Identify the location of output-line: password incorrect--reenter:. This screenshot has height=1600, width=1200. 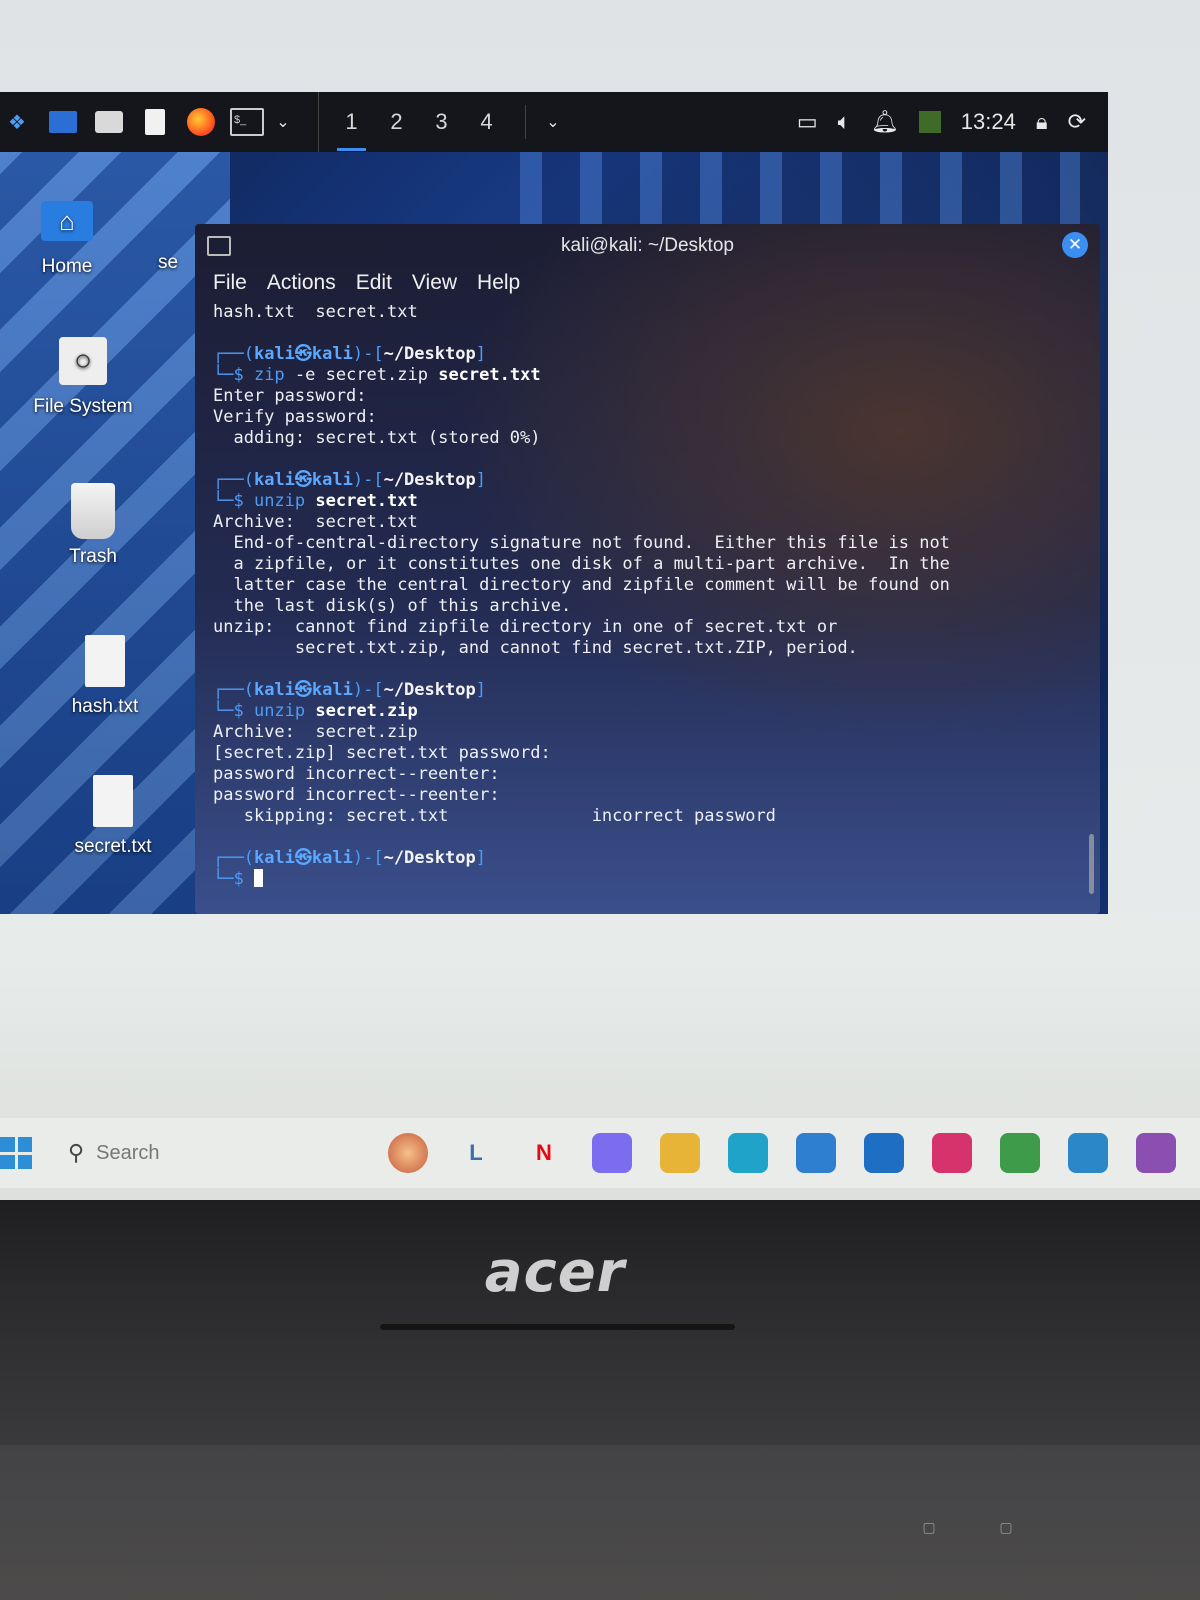
(649, 774).